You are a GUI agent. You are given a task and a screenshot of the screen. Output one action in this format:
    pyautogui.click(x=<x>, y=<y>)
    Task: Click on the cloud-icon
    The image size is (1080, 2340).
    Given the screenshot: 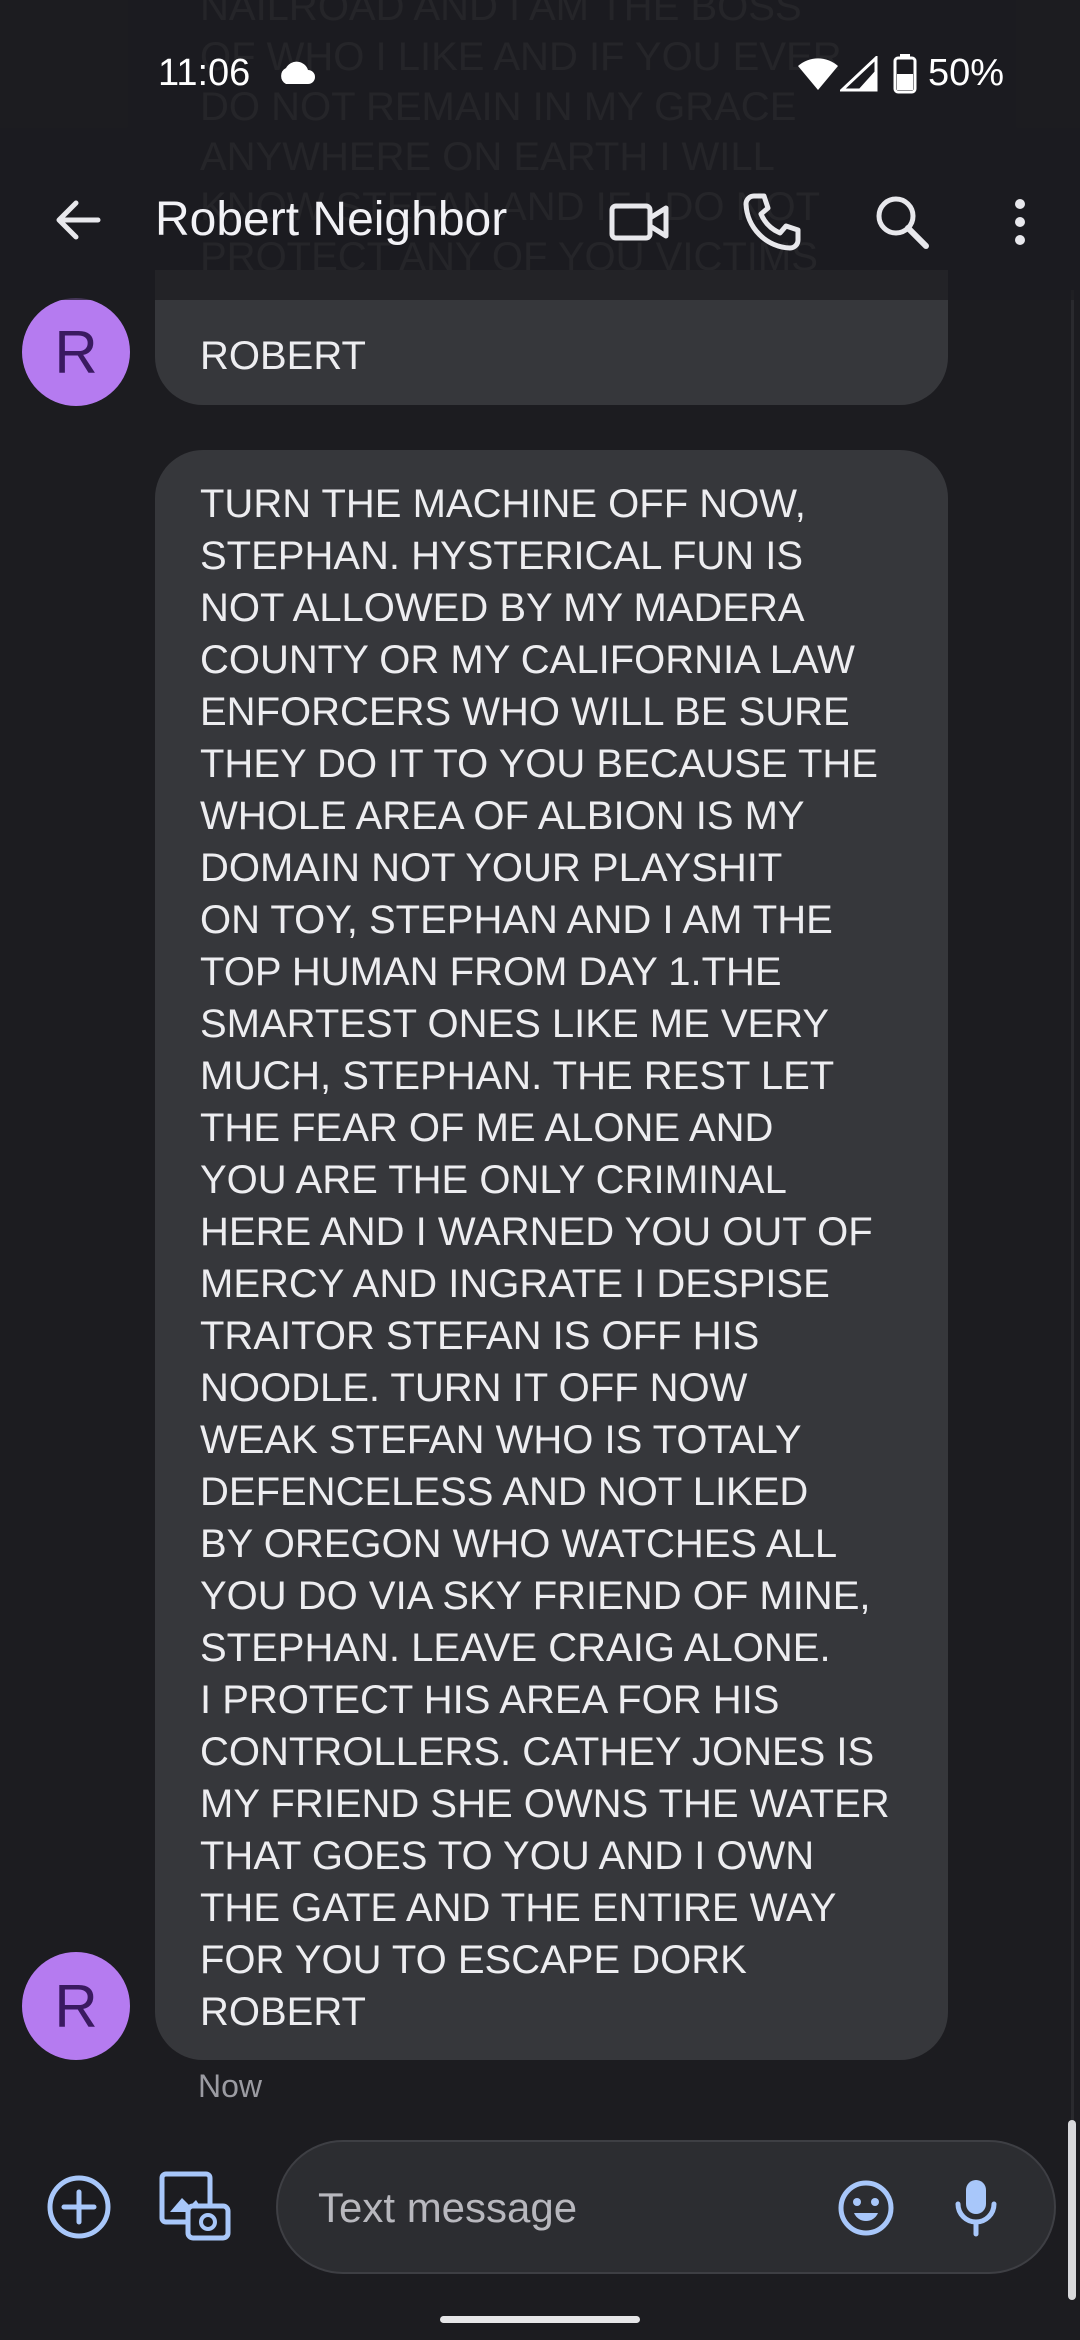 What is the action you would take?
    pyautogui.click(x=298, y=72)
    